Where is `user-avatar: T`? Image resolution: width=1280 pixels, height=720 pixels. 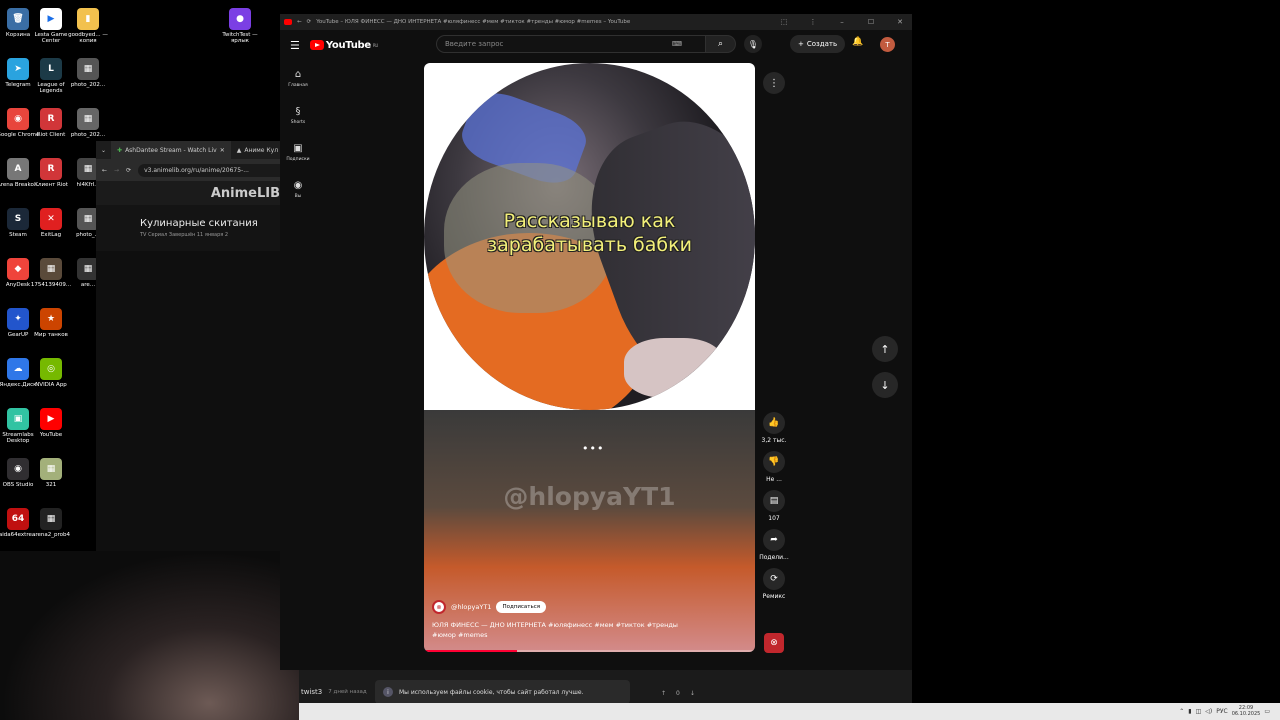 user-avatar: T is located at coordinates (887, 44).